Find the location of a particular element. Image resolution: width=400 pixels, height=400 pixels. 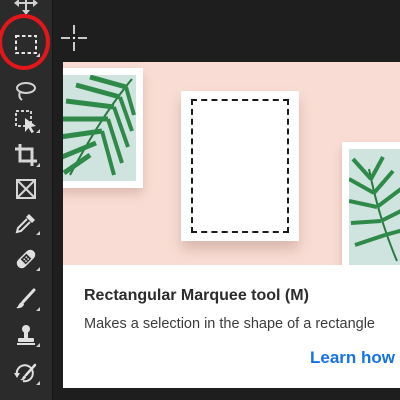

healing-brush-tool-button is located at coordinates (26, 259).